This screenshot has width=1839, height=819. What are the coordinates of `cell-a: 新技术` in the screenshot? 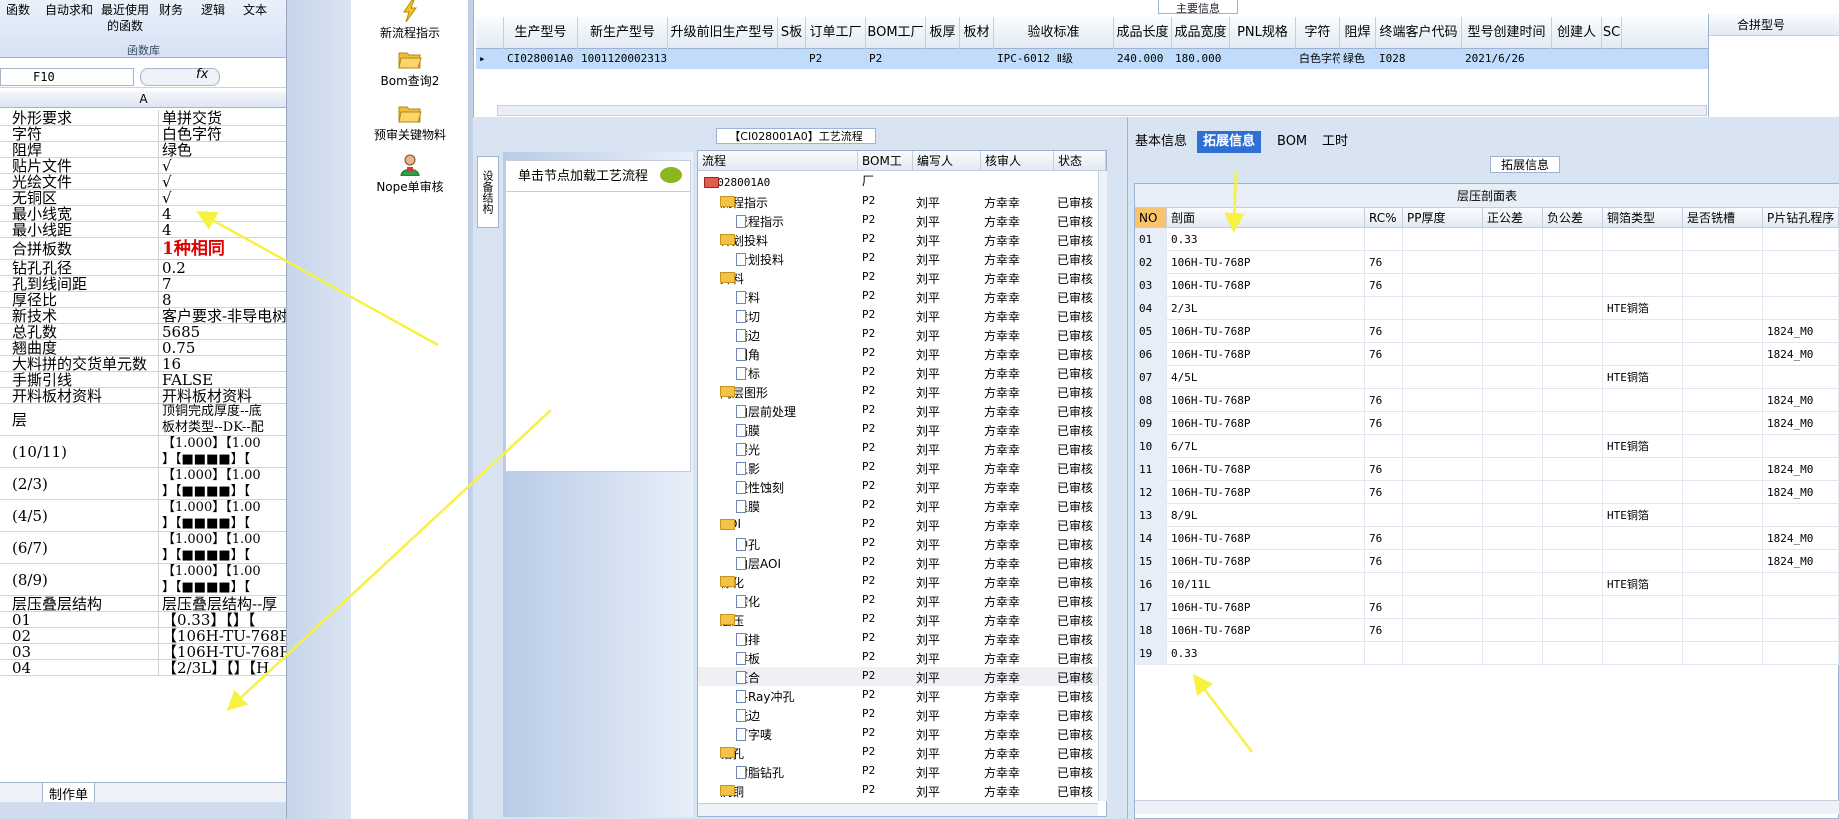 It's located at (34, 315).